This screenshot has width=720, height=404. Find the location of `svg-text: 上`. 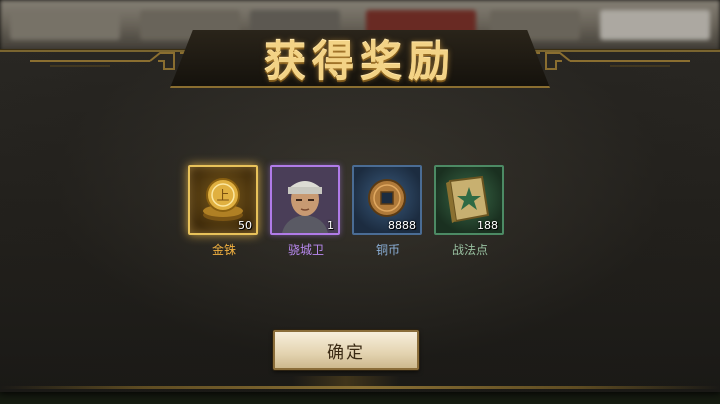

svg-text: 上 is located at coordinates (222, 196).